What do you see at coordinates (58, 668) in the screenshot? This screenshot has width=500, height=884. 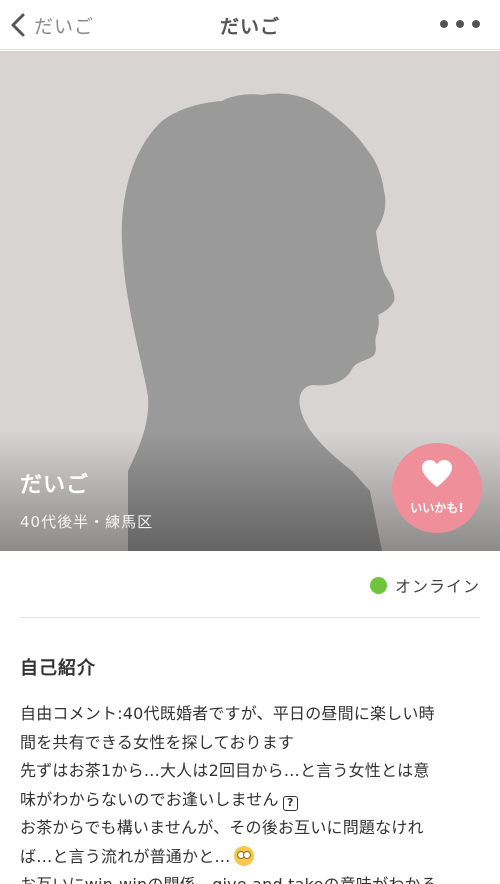 I see `intro-section-title: 自己紹介` at bounding box center [58, 668].